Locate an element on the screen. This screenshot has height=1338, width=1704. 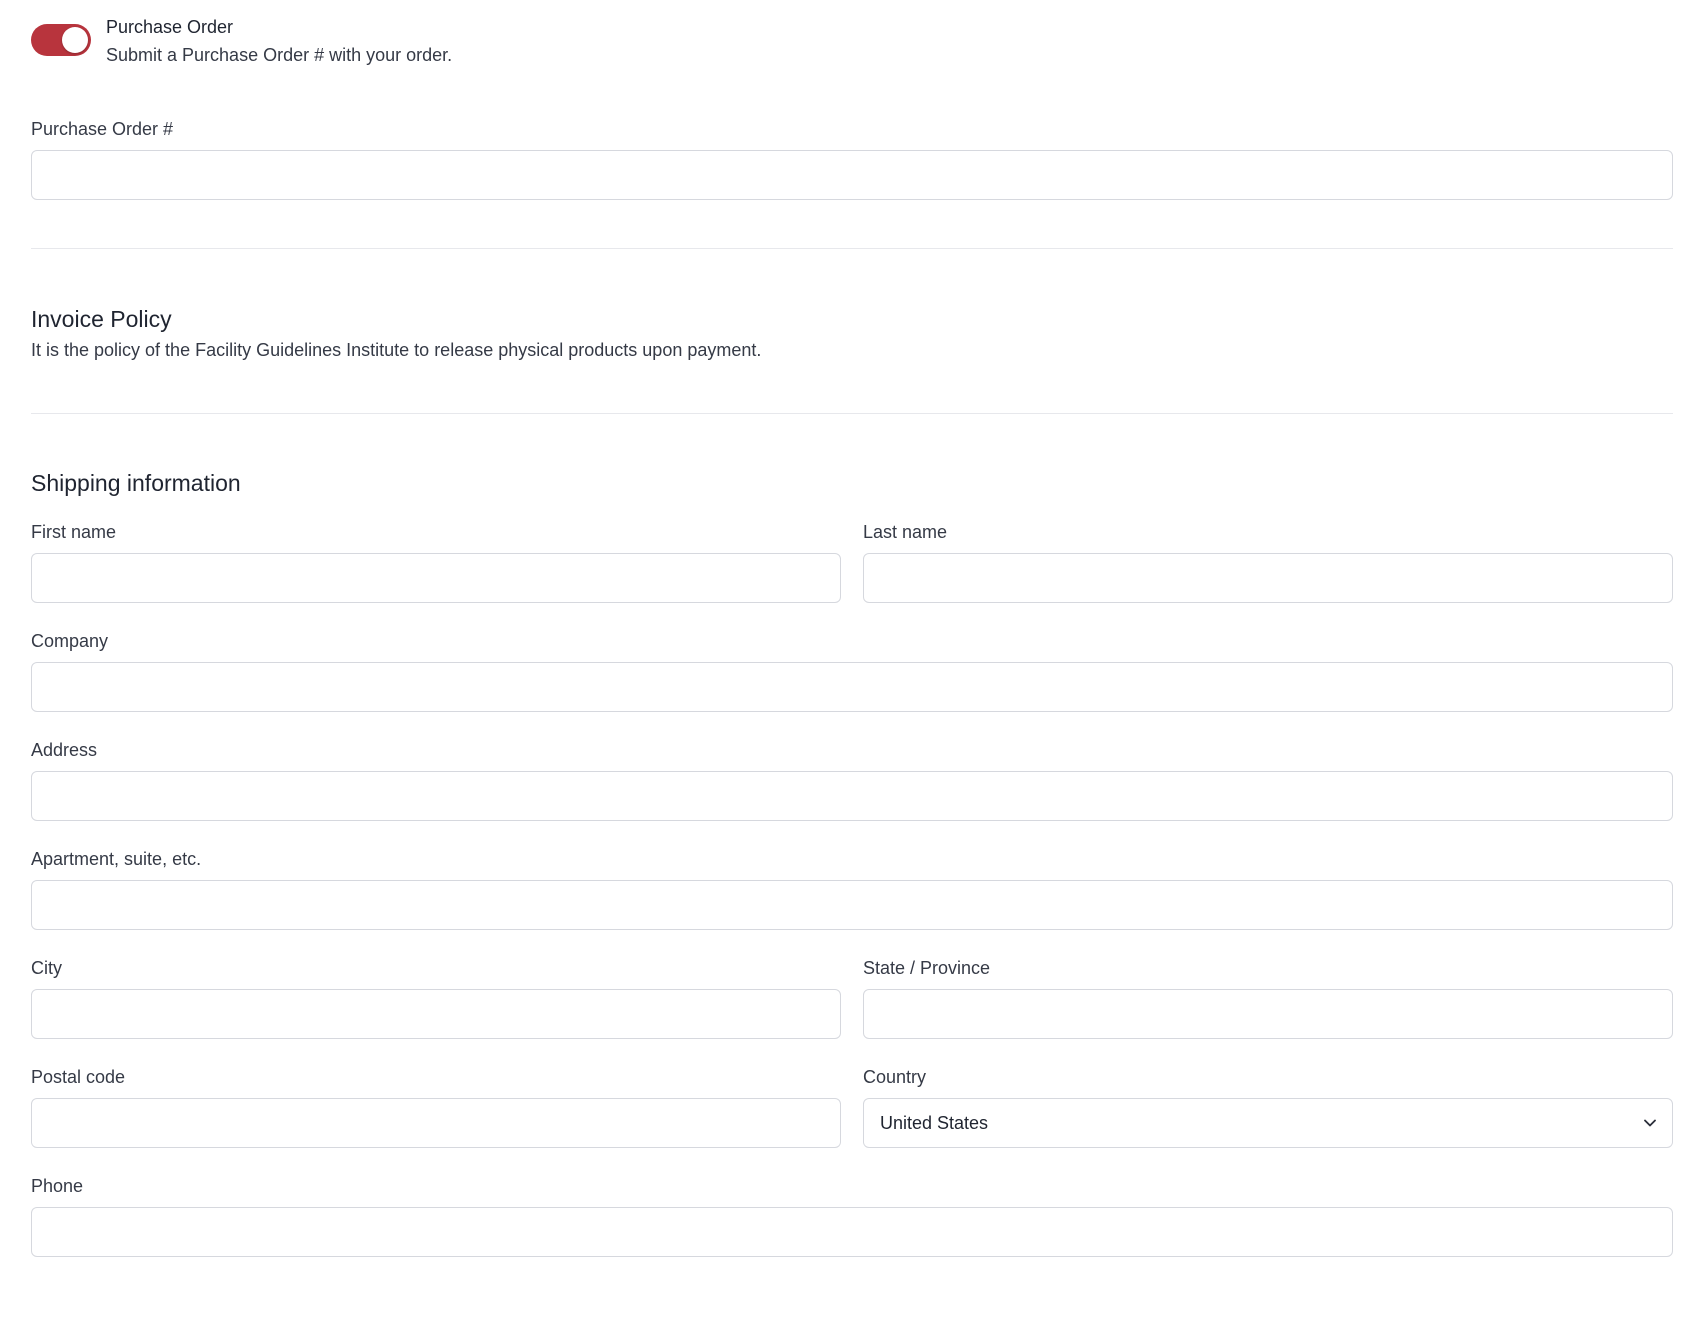
country-selected-value: United States is located at coordinates (934, 1123).